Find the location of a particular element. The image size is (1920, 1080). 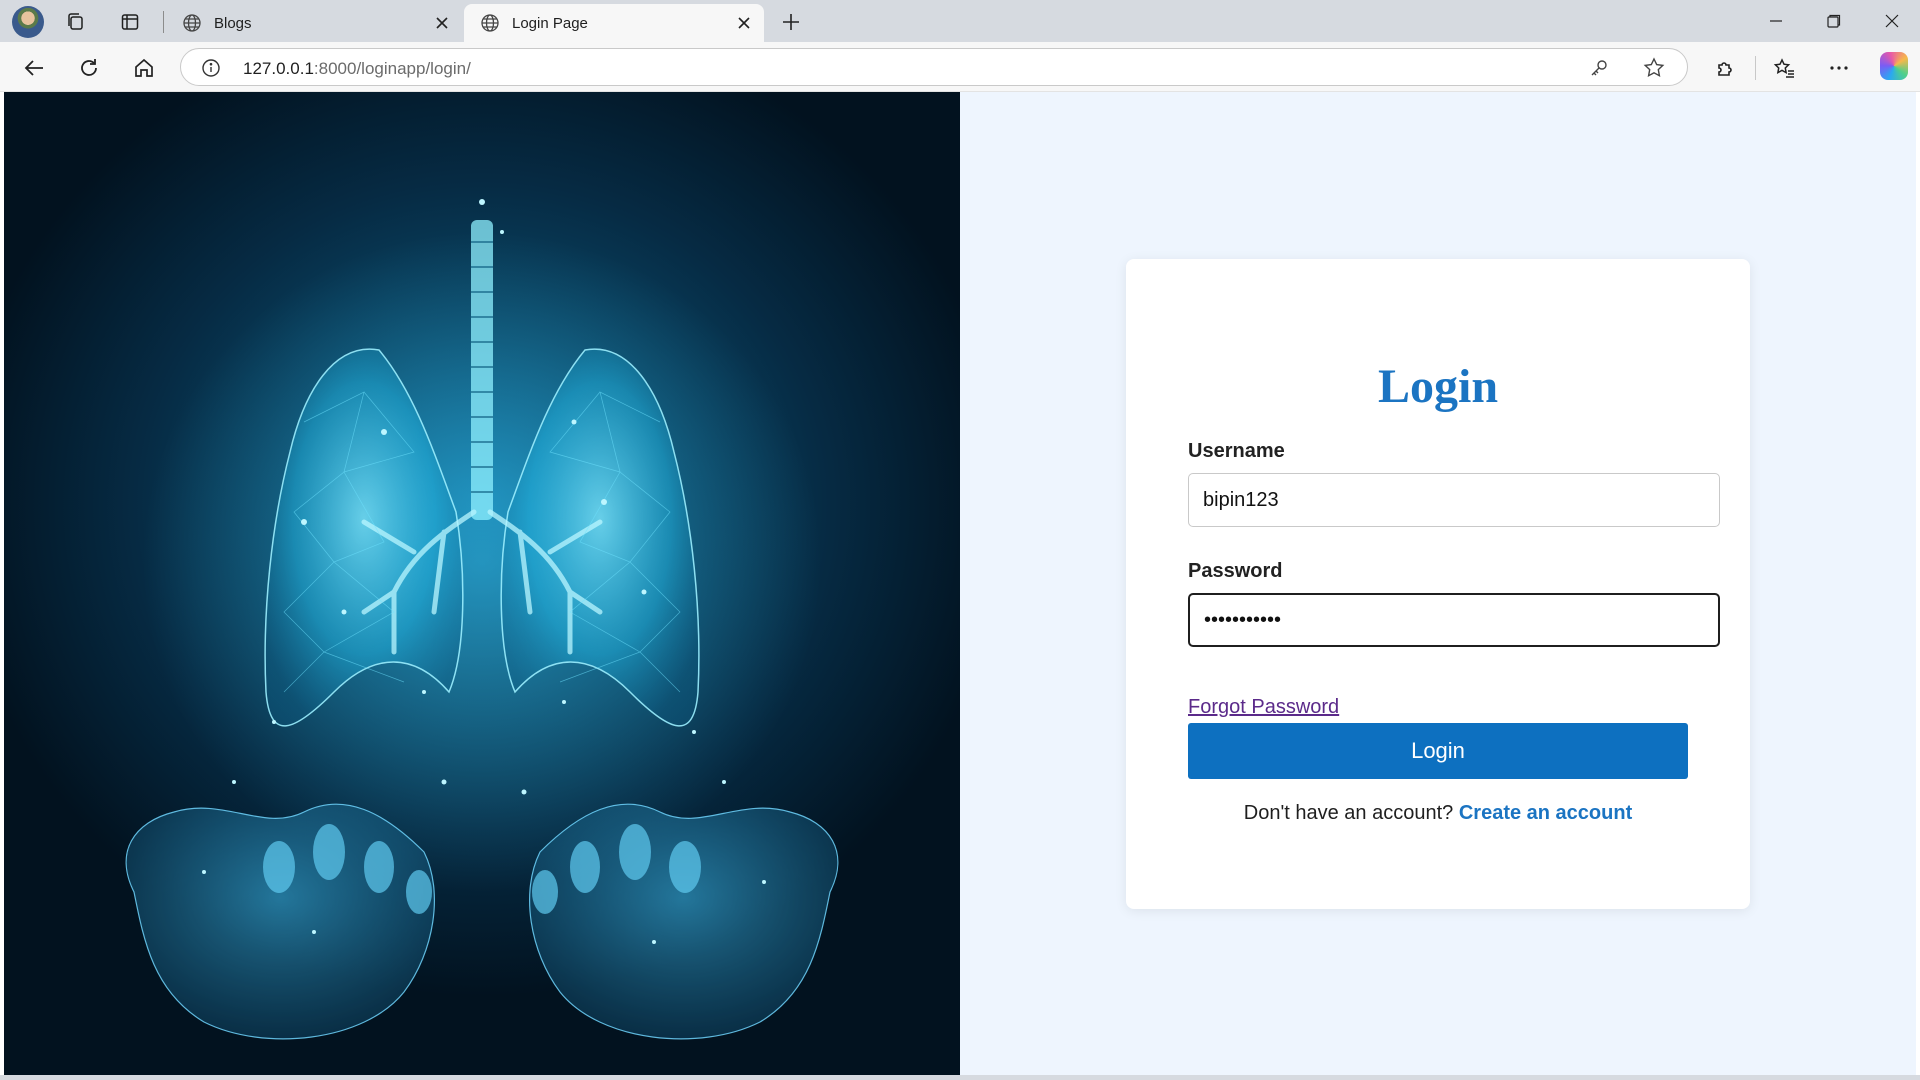

forgot-password-link: Forgot Password is located at coordinates (1263, 707).